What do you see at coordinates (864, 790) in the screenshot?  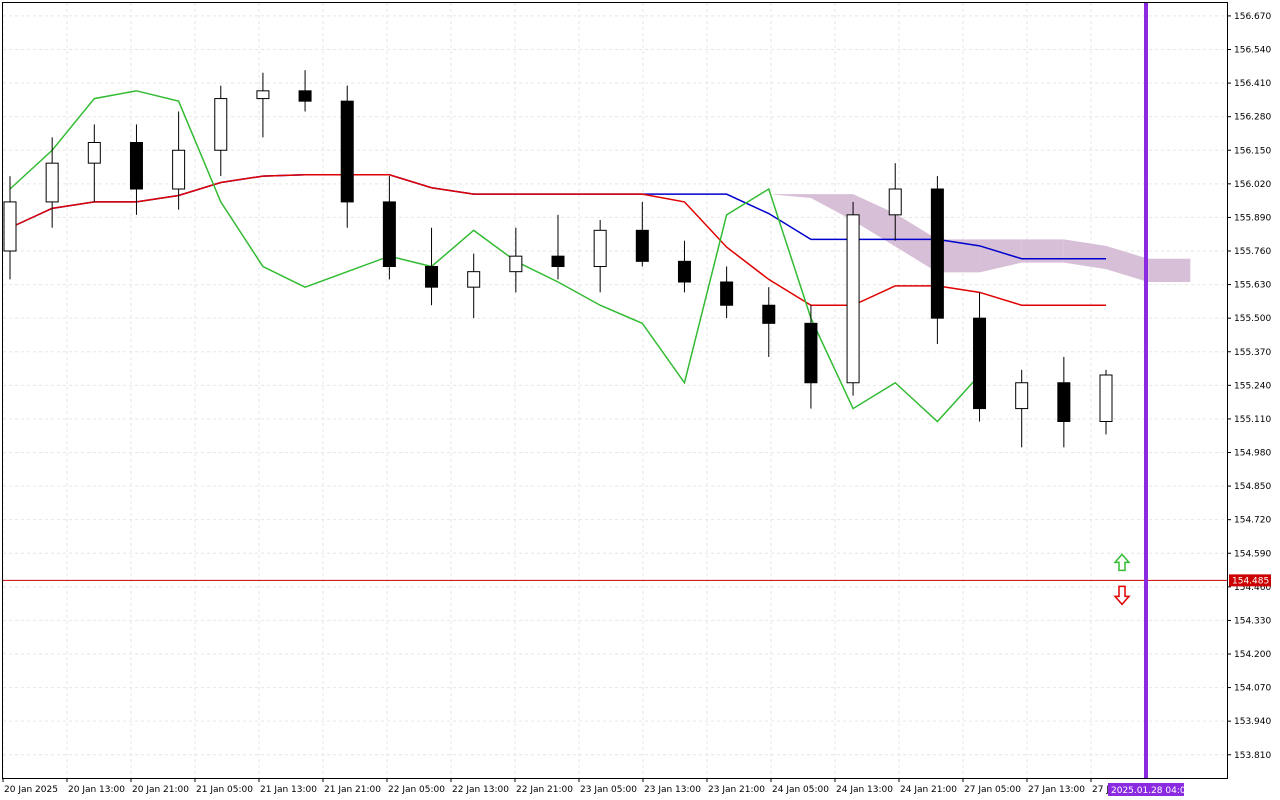 I see `x-tick-label: 24 Jan 13:00` at bounding box center [864, 790].